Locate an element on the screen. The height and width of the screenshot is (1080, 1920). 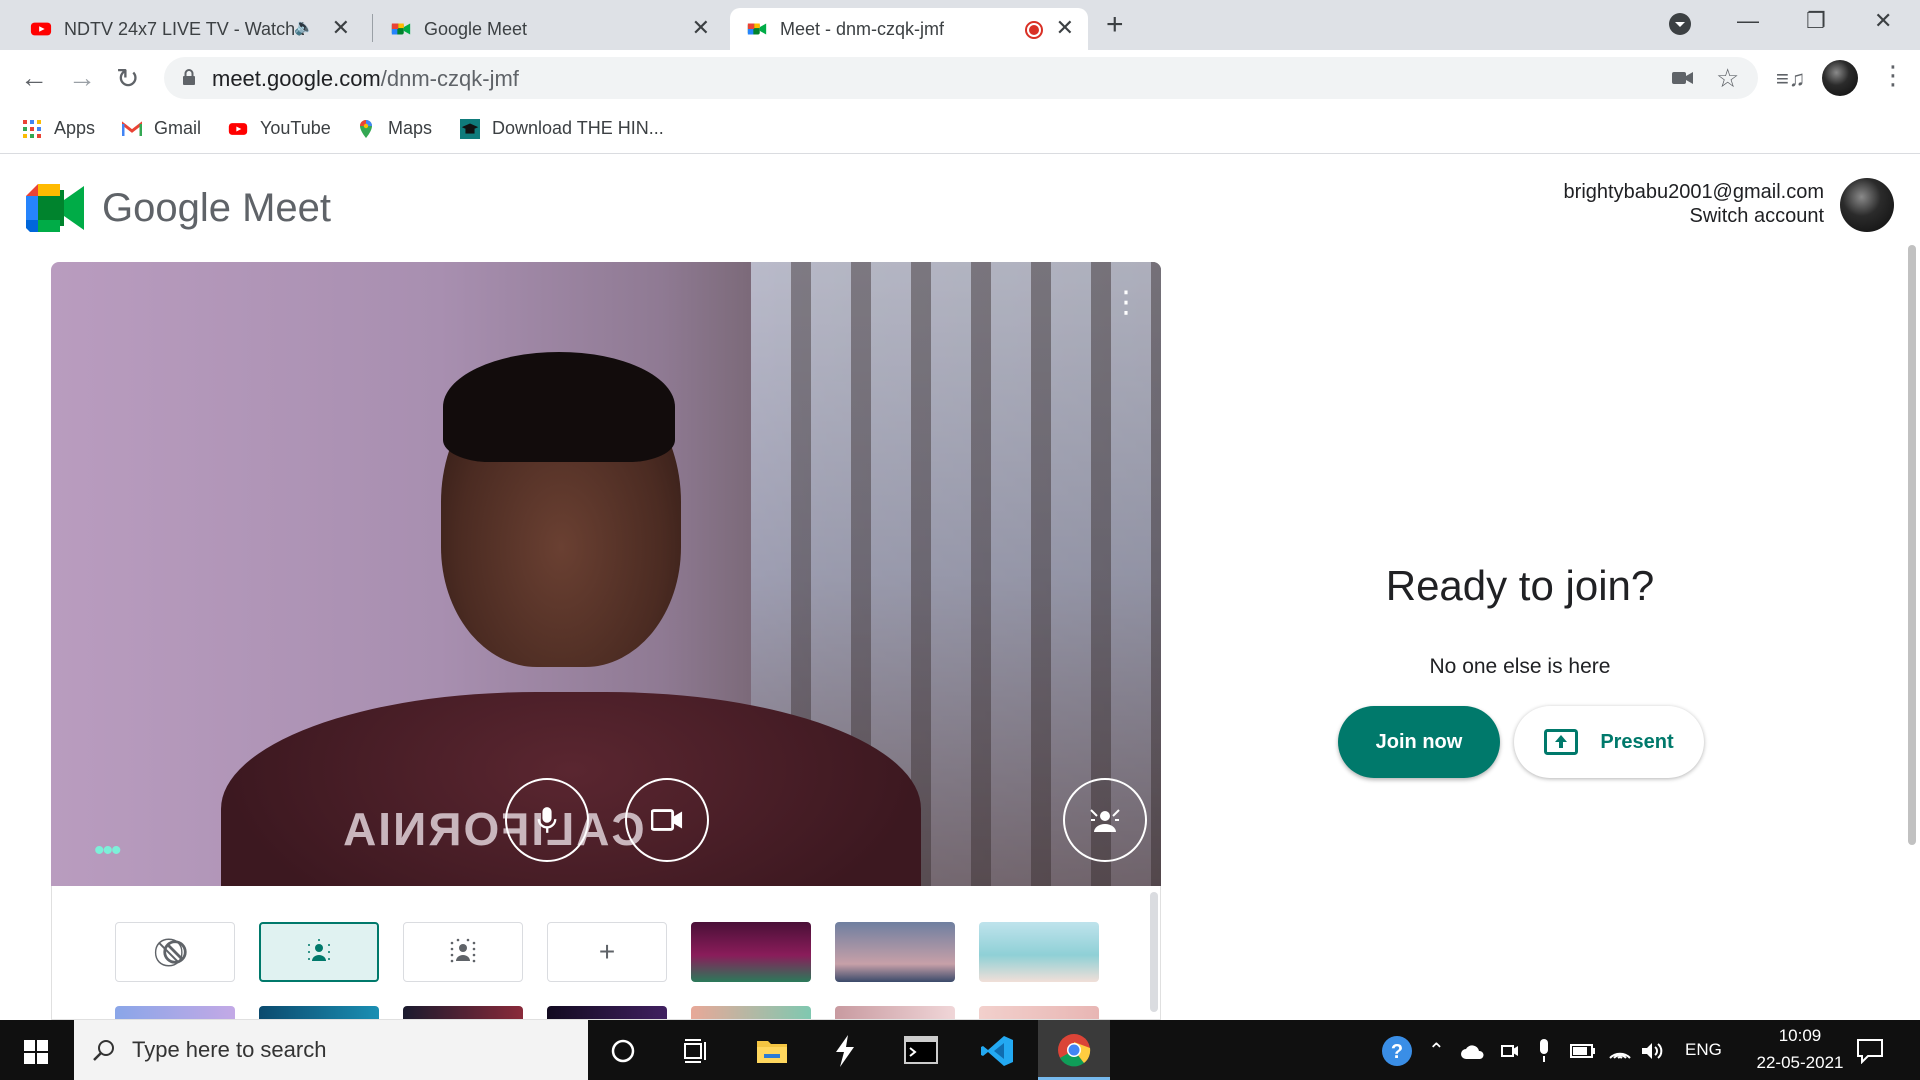
background-option-fireworks is located at coordinates (607, 1012).